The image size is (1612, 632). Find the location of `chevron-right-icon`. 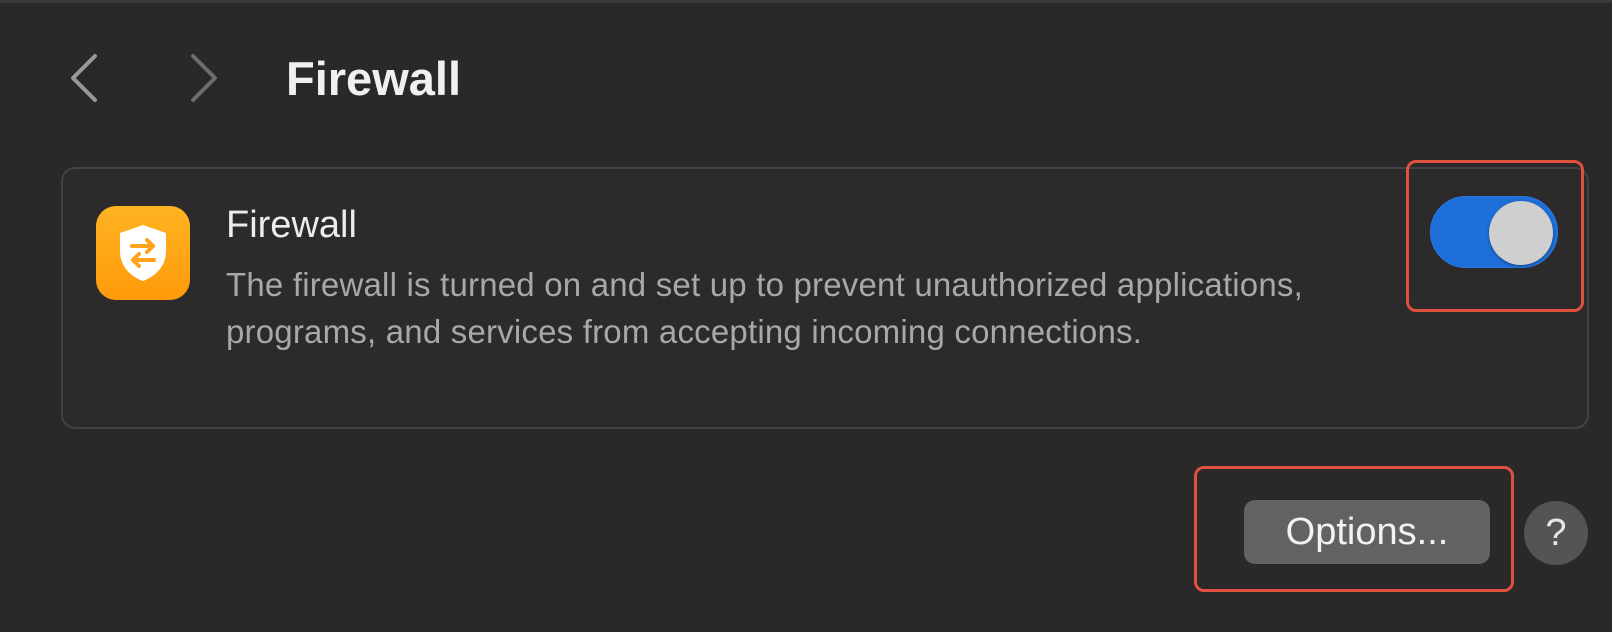

chevron-right-icon is located at coordinates (204, 78).